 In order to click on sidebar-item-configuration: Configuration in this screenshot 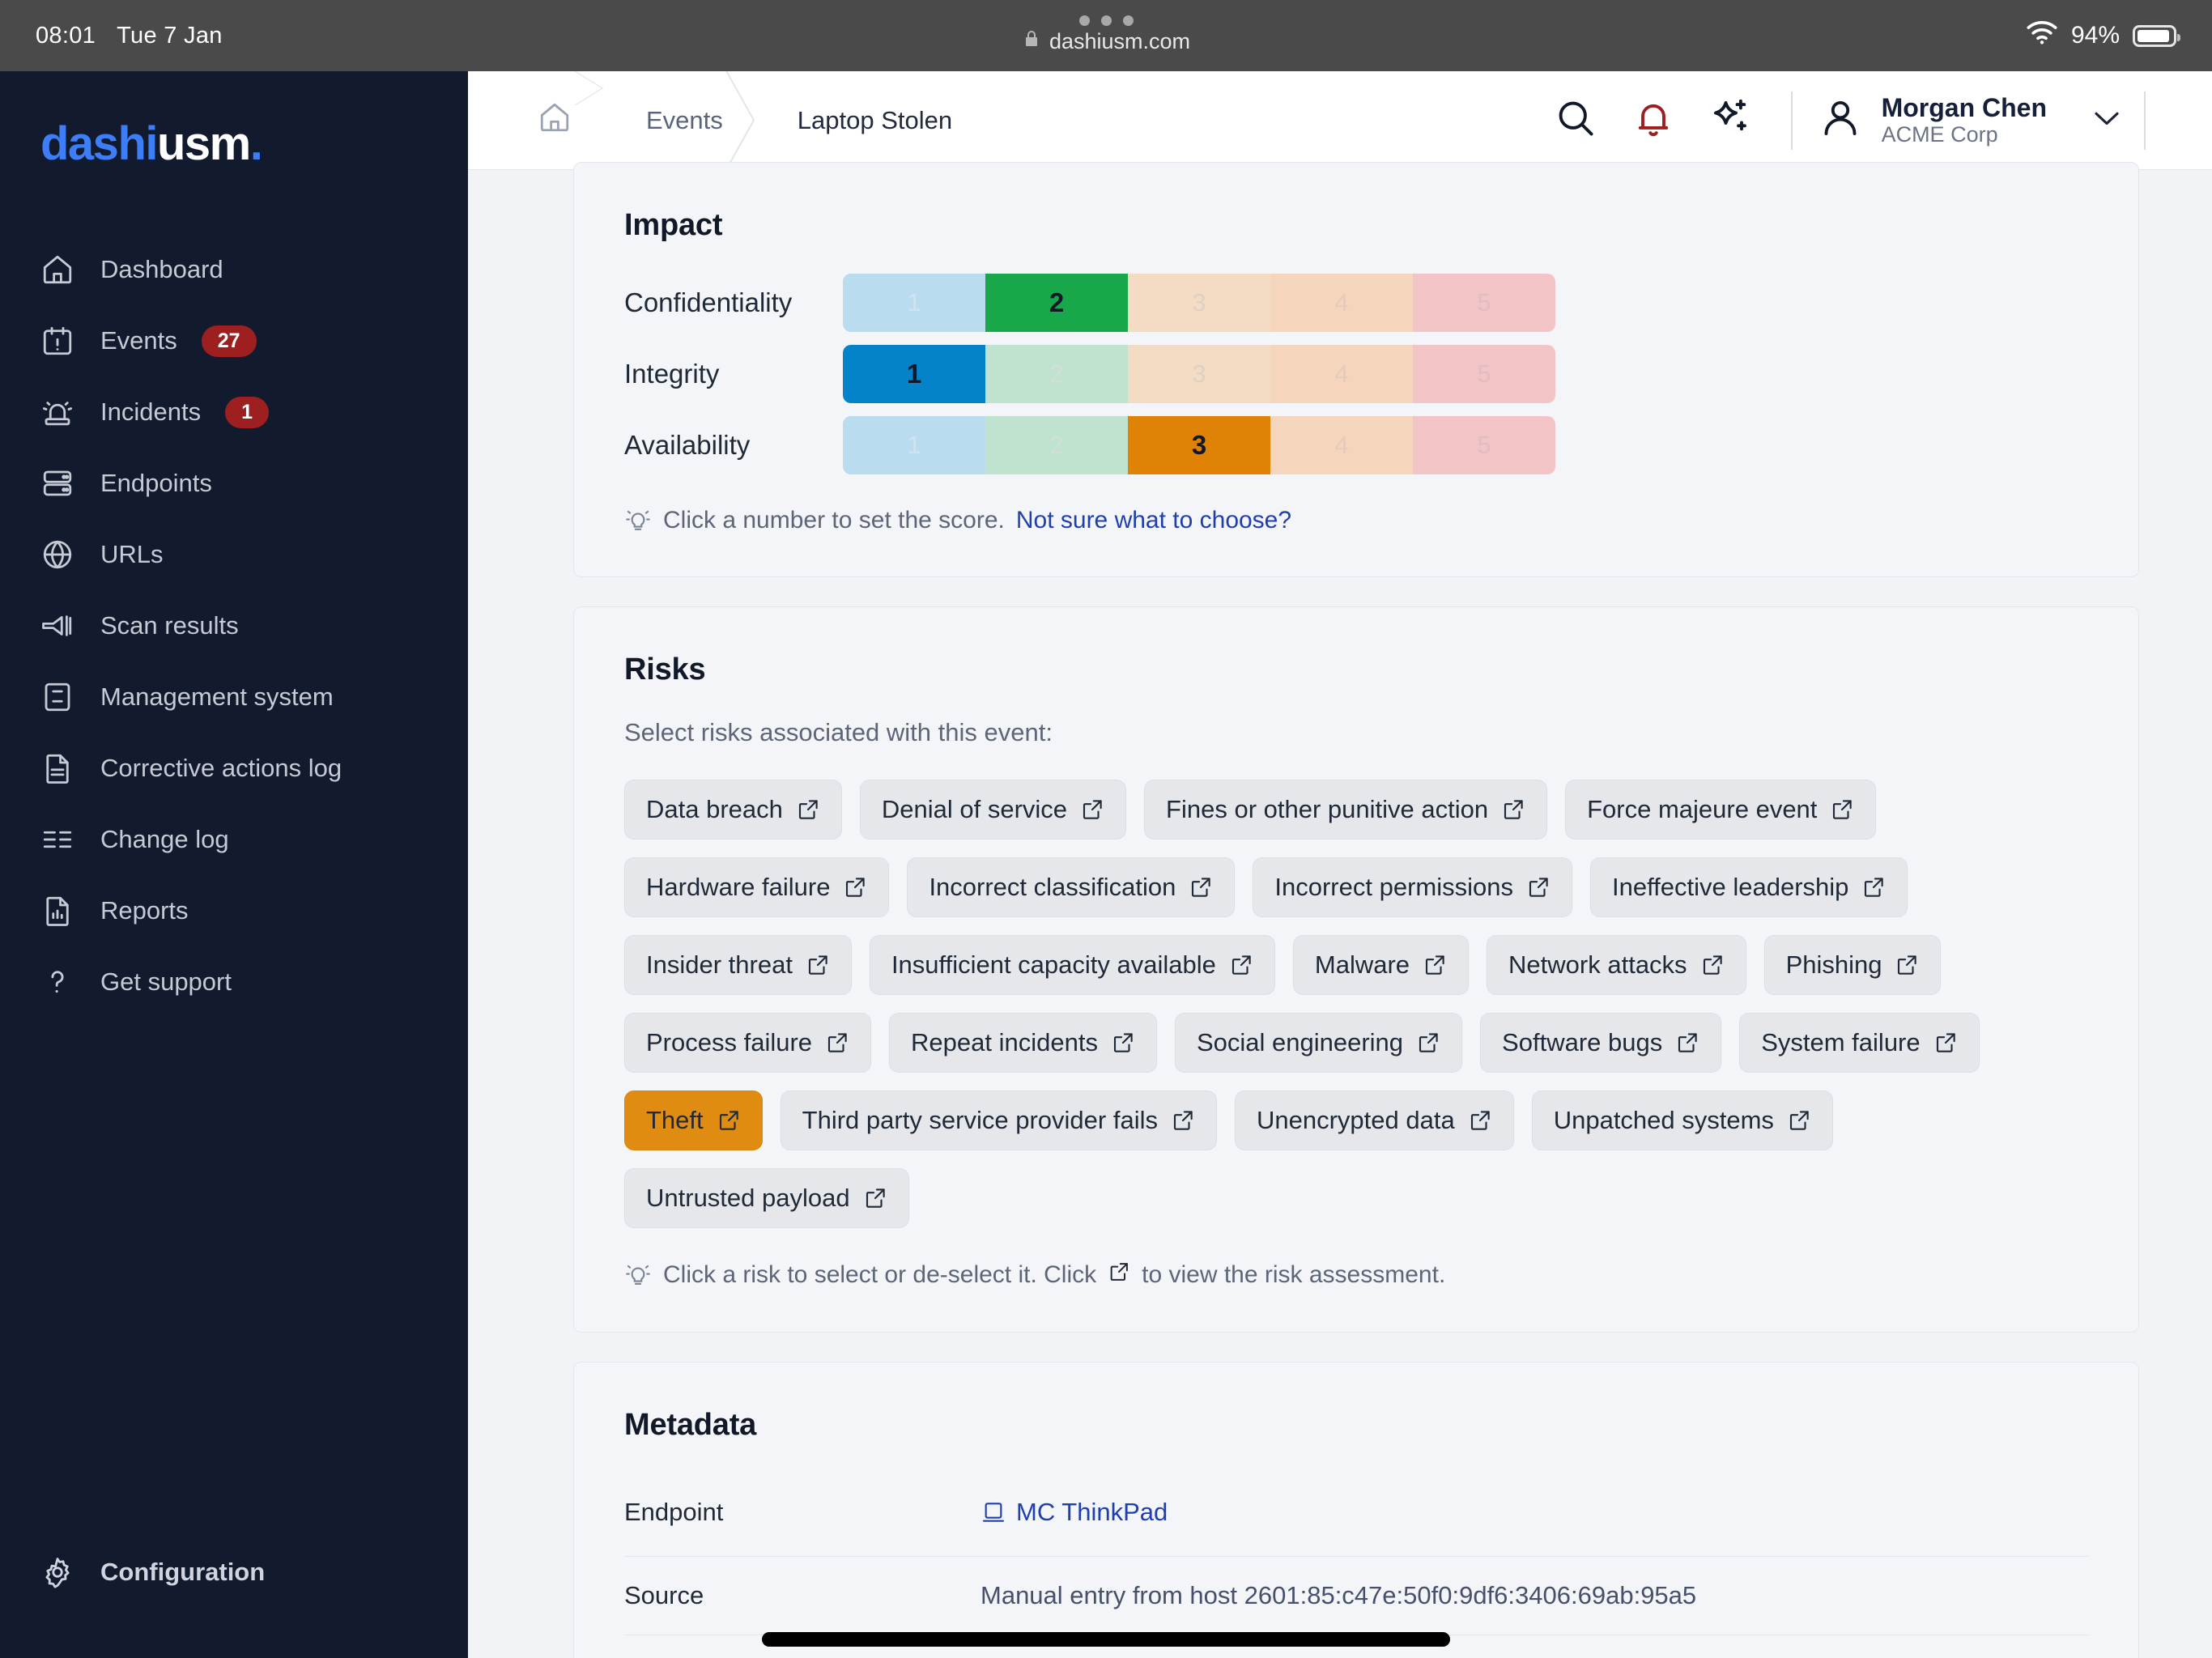, I will do `click(234, 1572)`.